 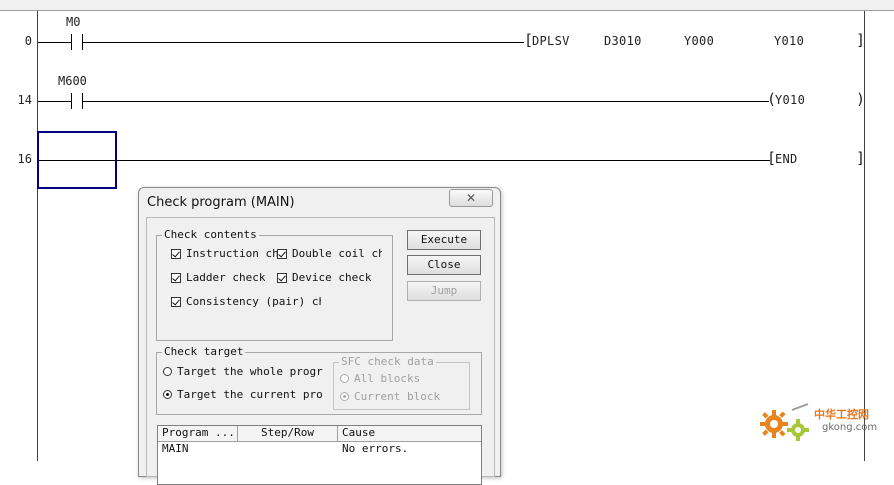 What do you see at coordinates (37, 236) in the screenshot?
I see `left-power-rail` at bounding box center [37, 236].